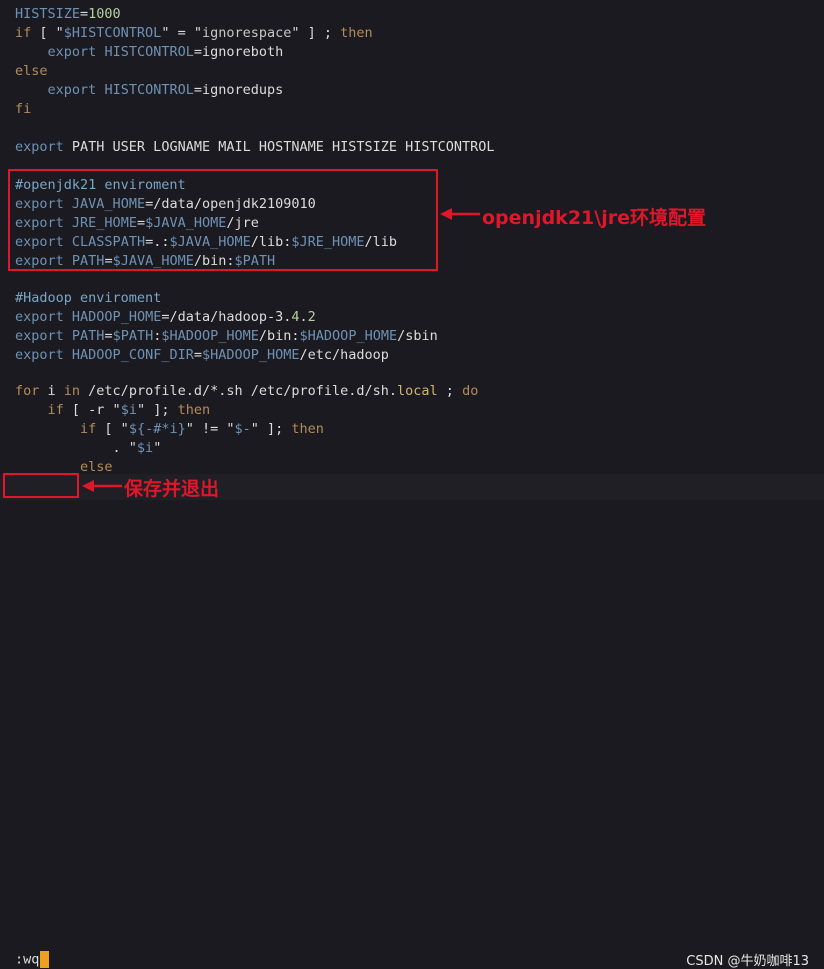 The image size is (824, 969). Describe the element at coordinates (72, 391) in the screenshot. I see `code-token: in` at that location.